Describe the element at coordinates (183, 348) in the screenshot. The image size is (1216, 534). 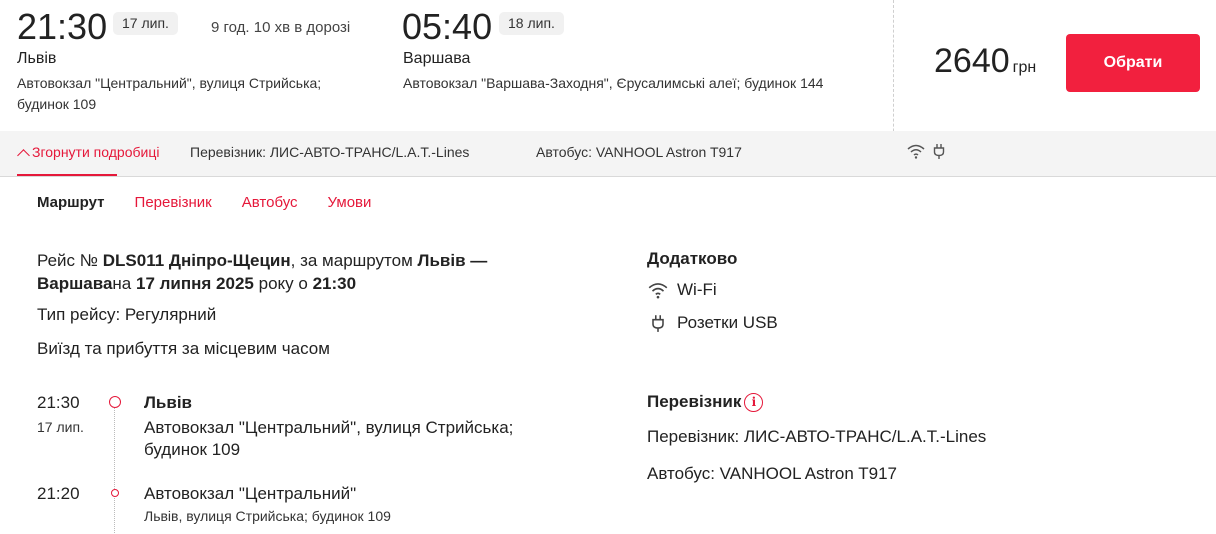
I see `local-time-note: Виїзд та прибуття за місцевим часом` at that location.